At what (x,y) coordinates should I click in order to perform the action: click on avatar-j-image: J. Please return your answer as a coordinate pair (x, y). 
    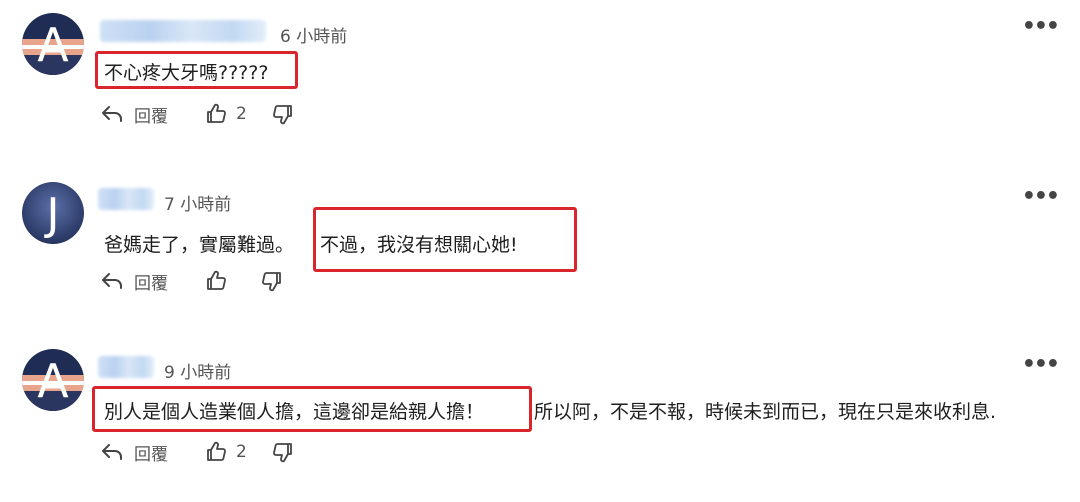
    Looking at the image, I should click on (53, 213).